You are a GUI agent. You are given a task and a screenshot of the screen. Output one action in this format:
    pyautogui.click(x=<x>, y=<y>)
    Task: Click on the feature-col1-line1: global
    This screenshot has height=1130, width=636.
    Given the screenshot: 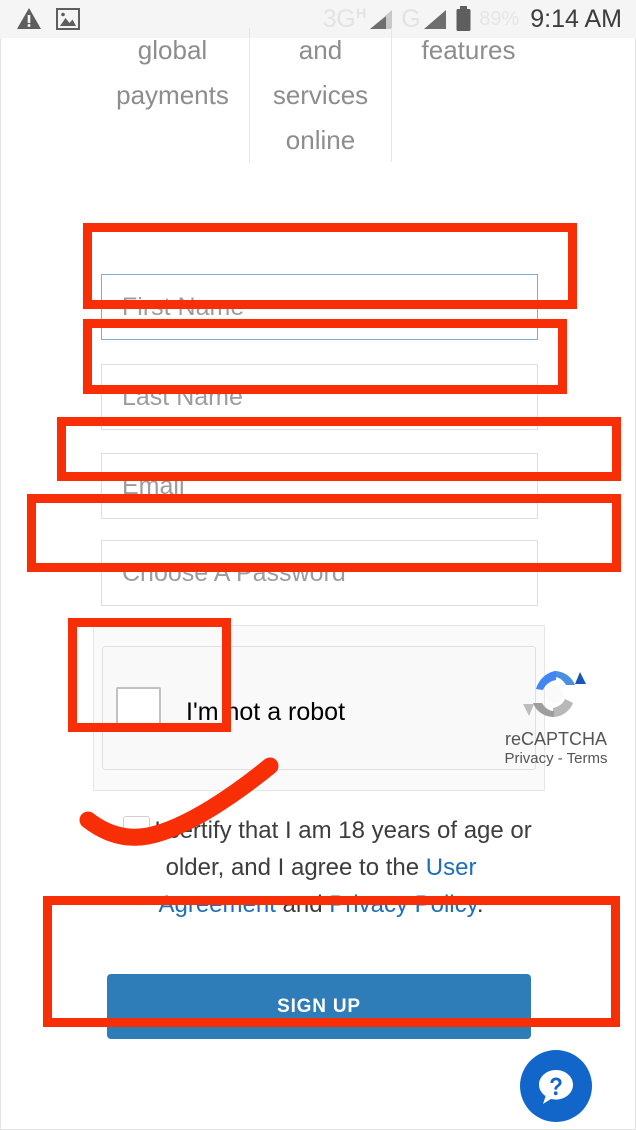 What is the action you would take?
    pyautogui.click(x=172, y=50)
    